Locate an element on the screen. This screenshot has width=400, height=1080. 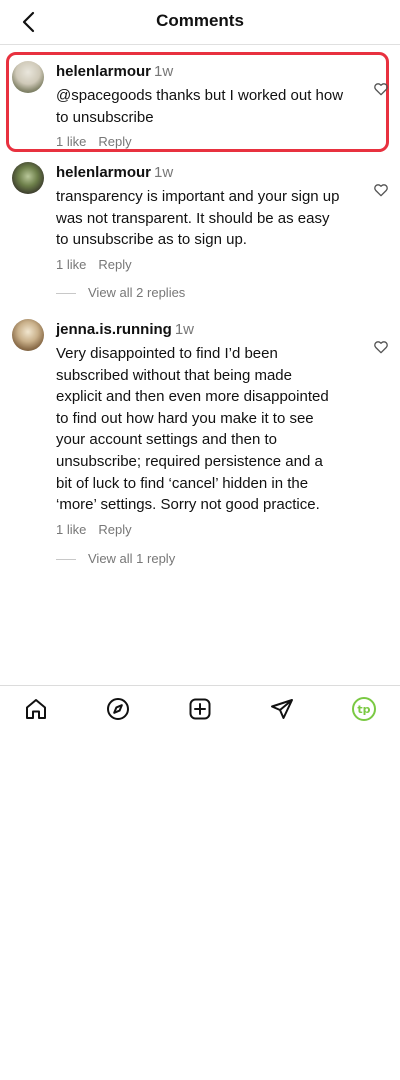
nav-create is located at coordinates (200, 709).